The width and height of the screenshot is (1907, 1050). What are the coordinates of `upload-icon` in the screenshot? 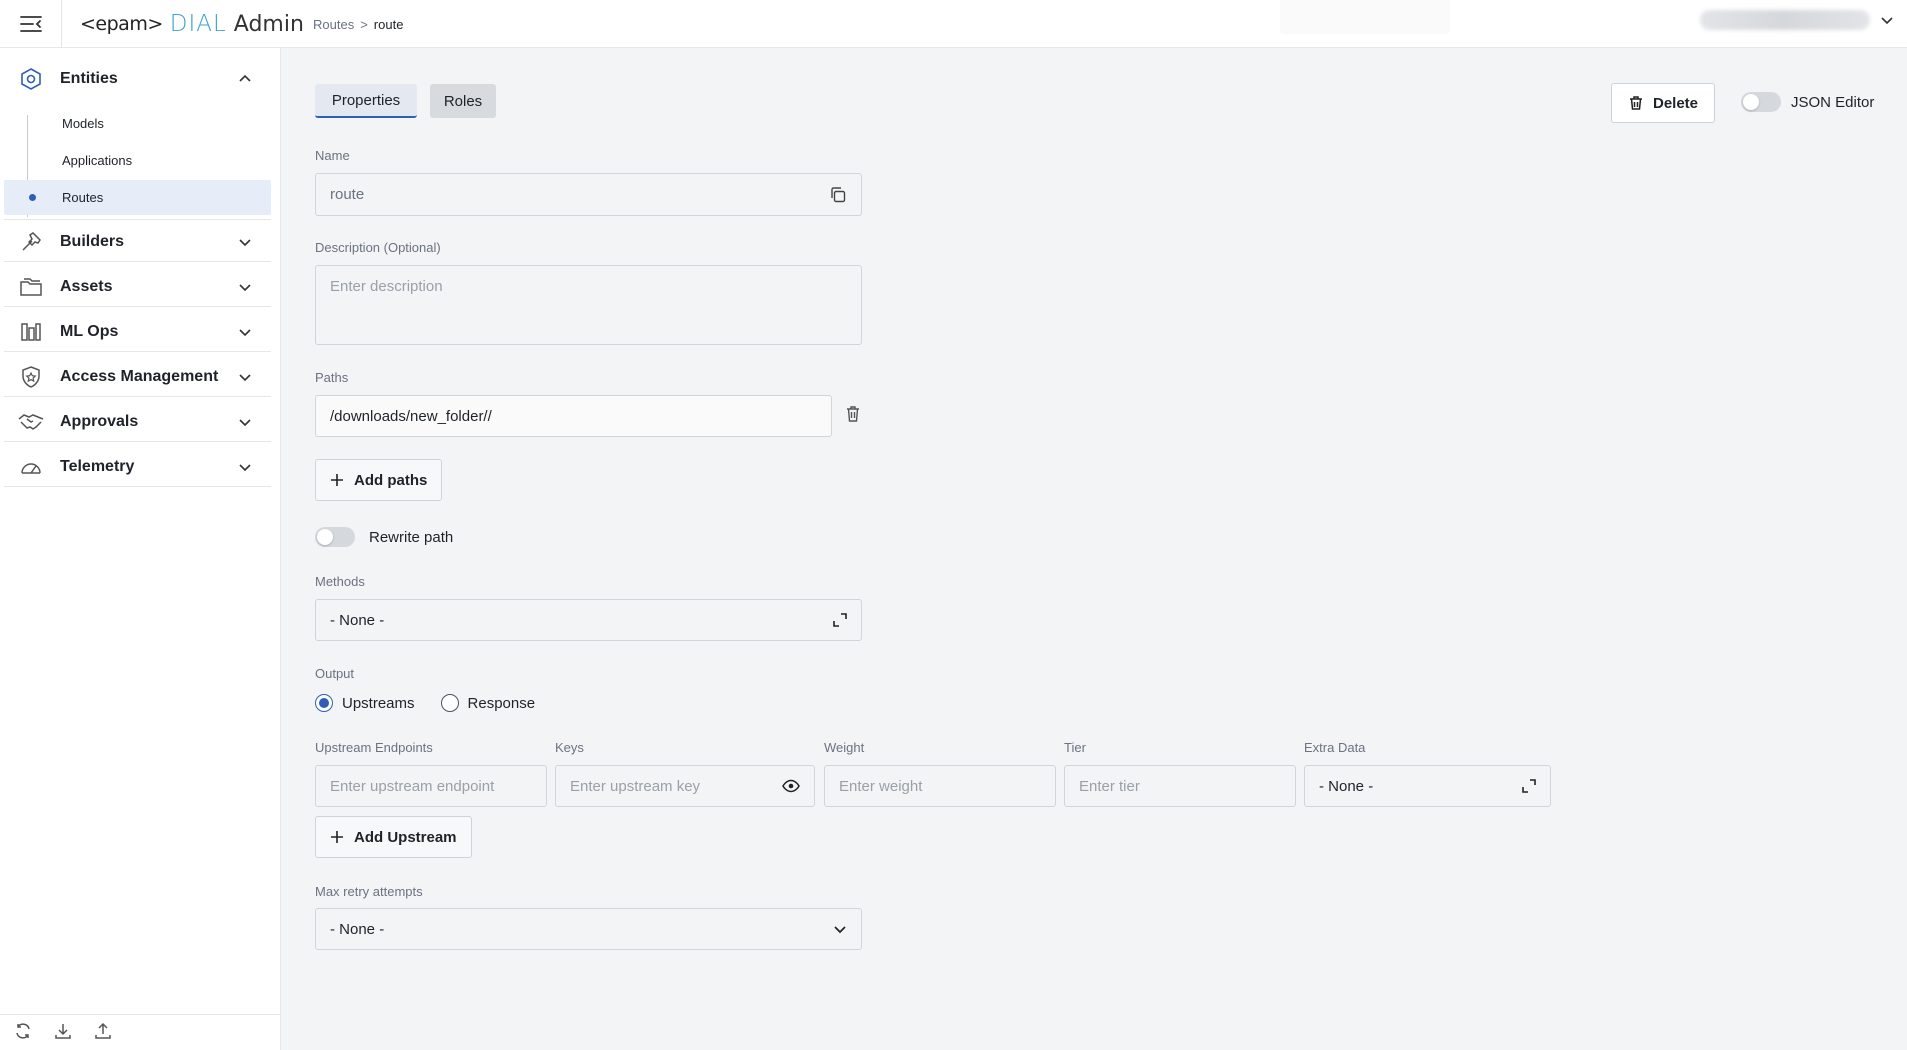 It's located at (103, 1033).